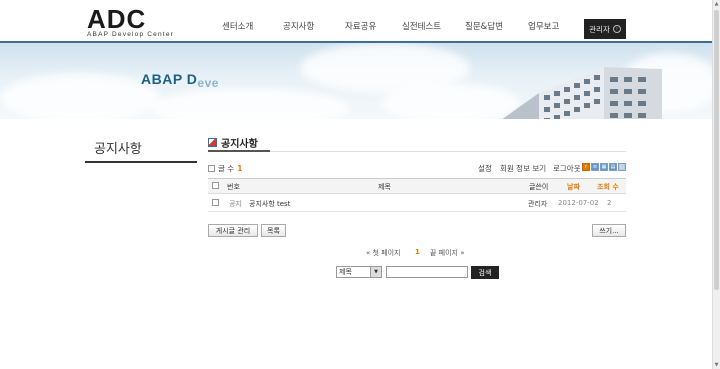  Describe the element at coordinates (239, 144) in the screenshot. I see `board-title: 공지사항` at that location.